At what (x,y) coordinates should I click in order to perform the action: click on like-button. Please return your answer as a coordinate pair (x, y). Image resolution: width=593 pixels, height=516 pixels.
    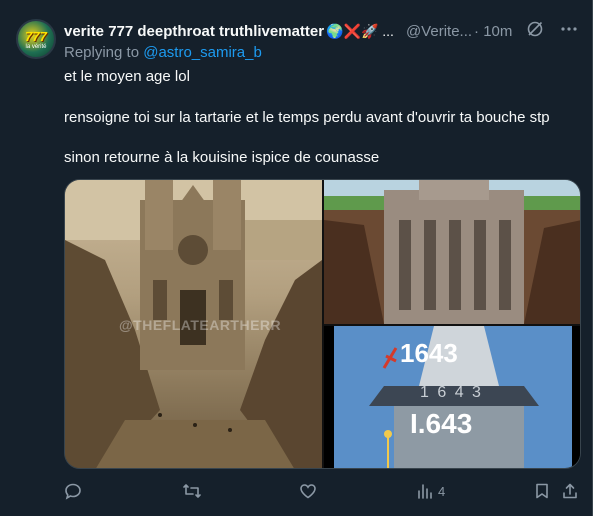
    Looking at the image, I should click on (308, 491).